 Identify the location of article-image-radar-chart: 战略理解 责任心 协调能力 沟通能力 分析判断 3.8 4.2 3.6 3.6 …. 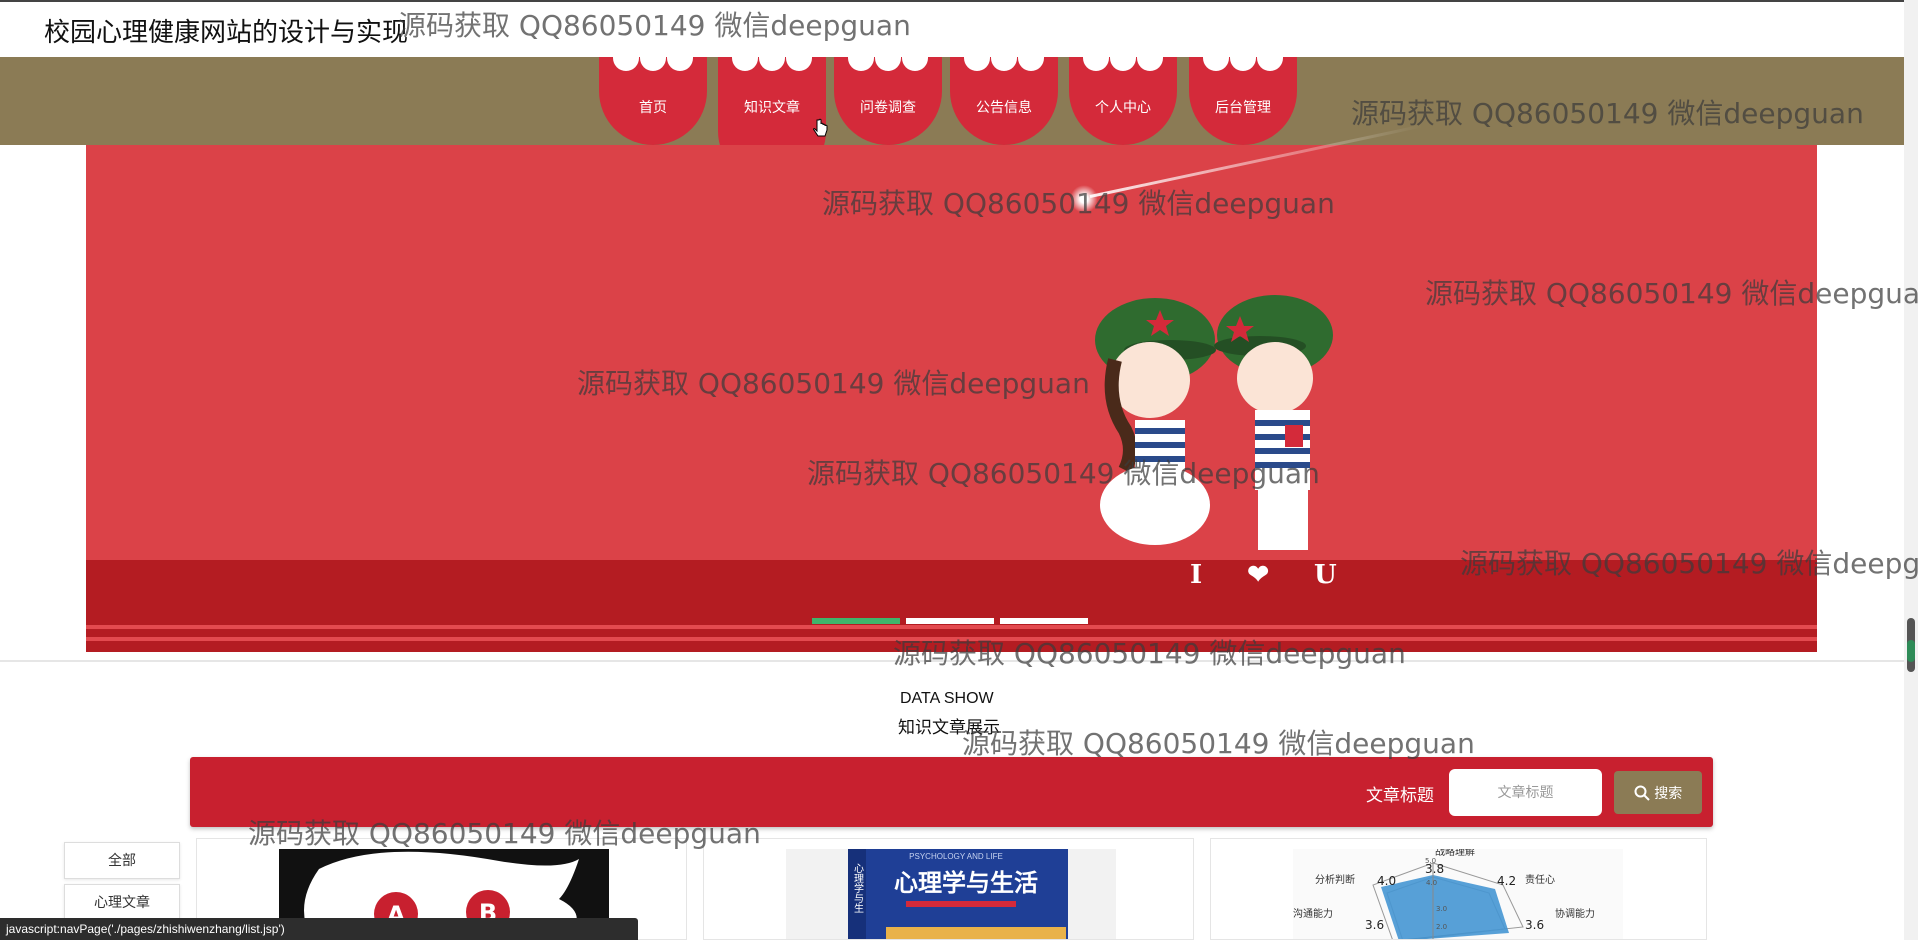
(1458, 894).